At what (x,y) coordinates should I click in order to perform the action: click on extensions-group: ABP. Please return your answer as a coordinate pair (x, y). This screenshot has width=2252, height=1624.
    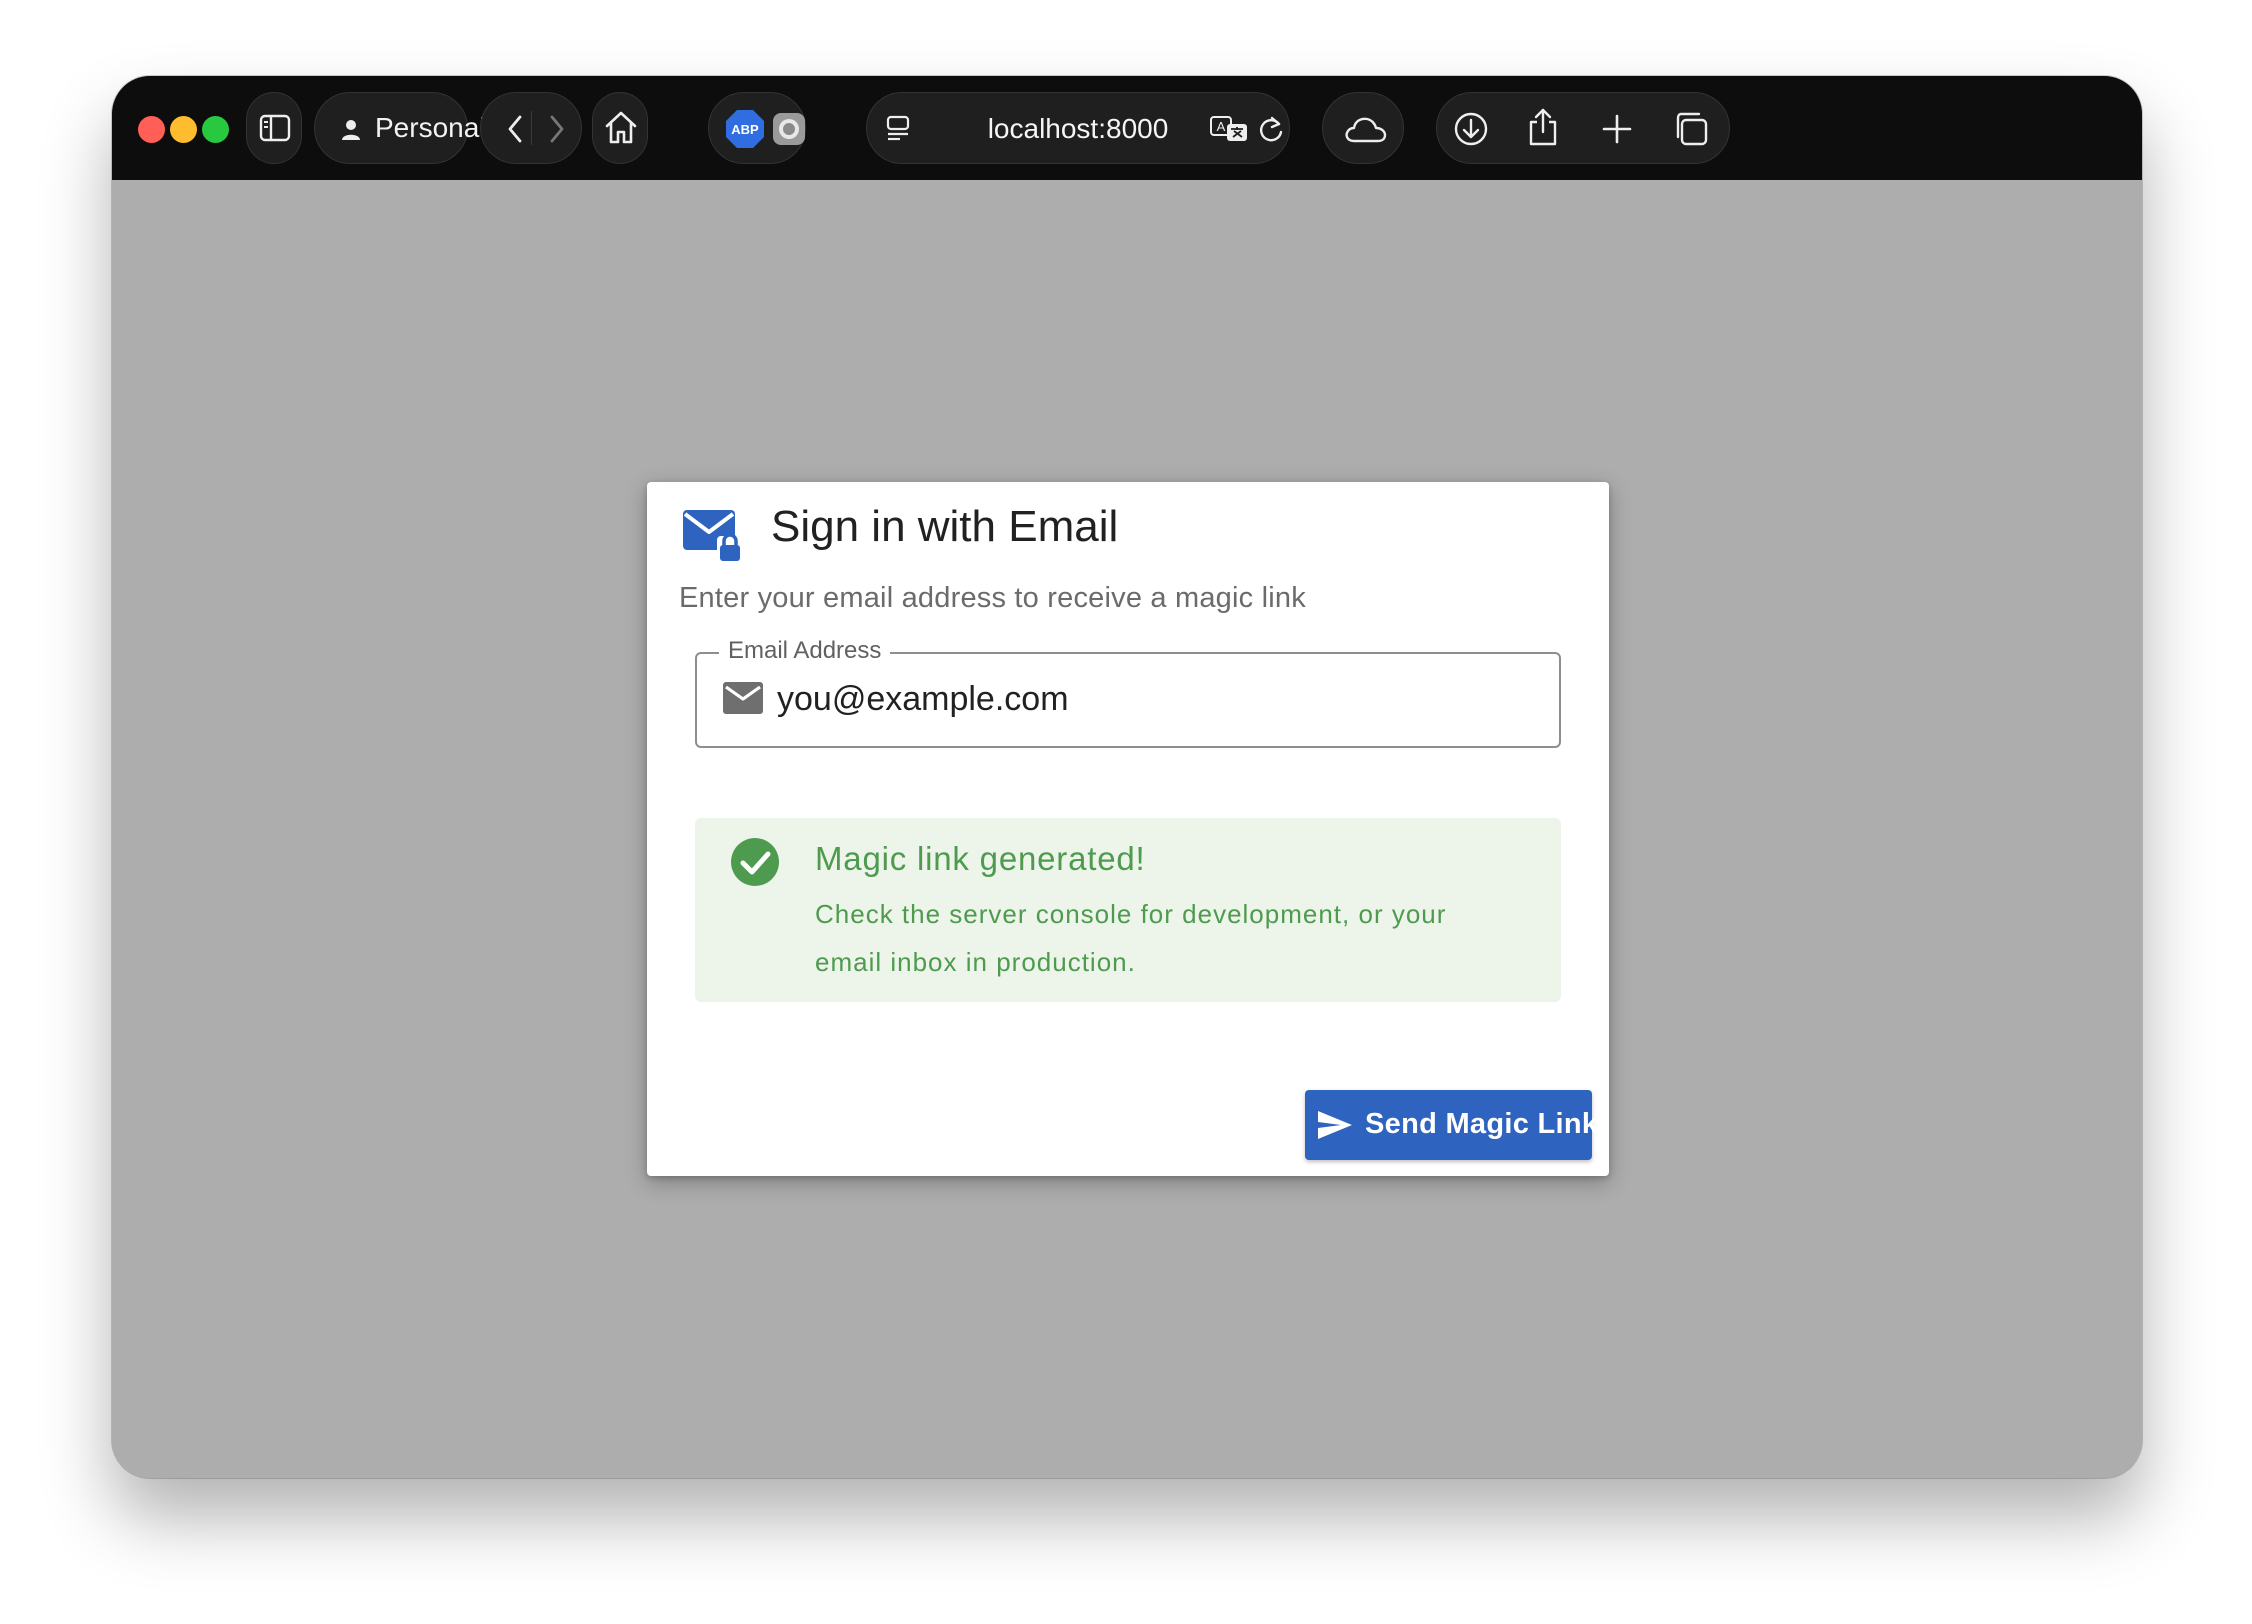
    Looking at the image, I should click on (757, 128).